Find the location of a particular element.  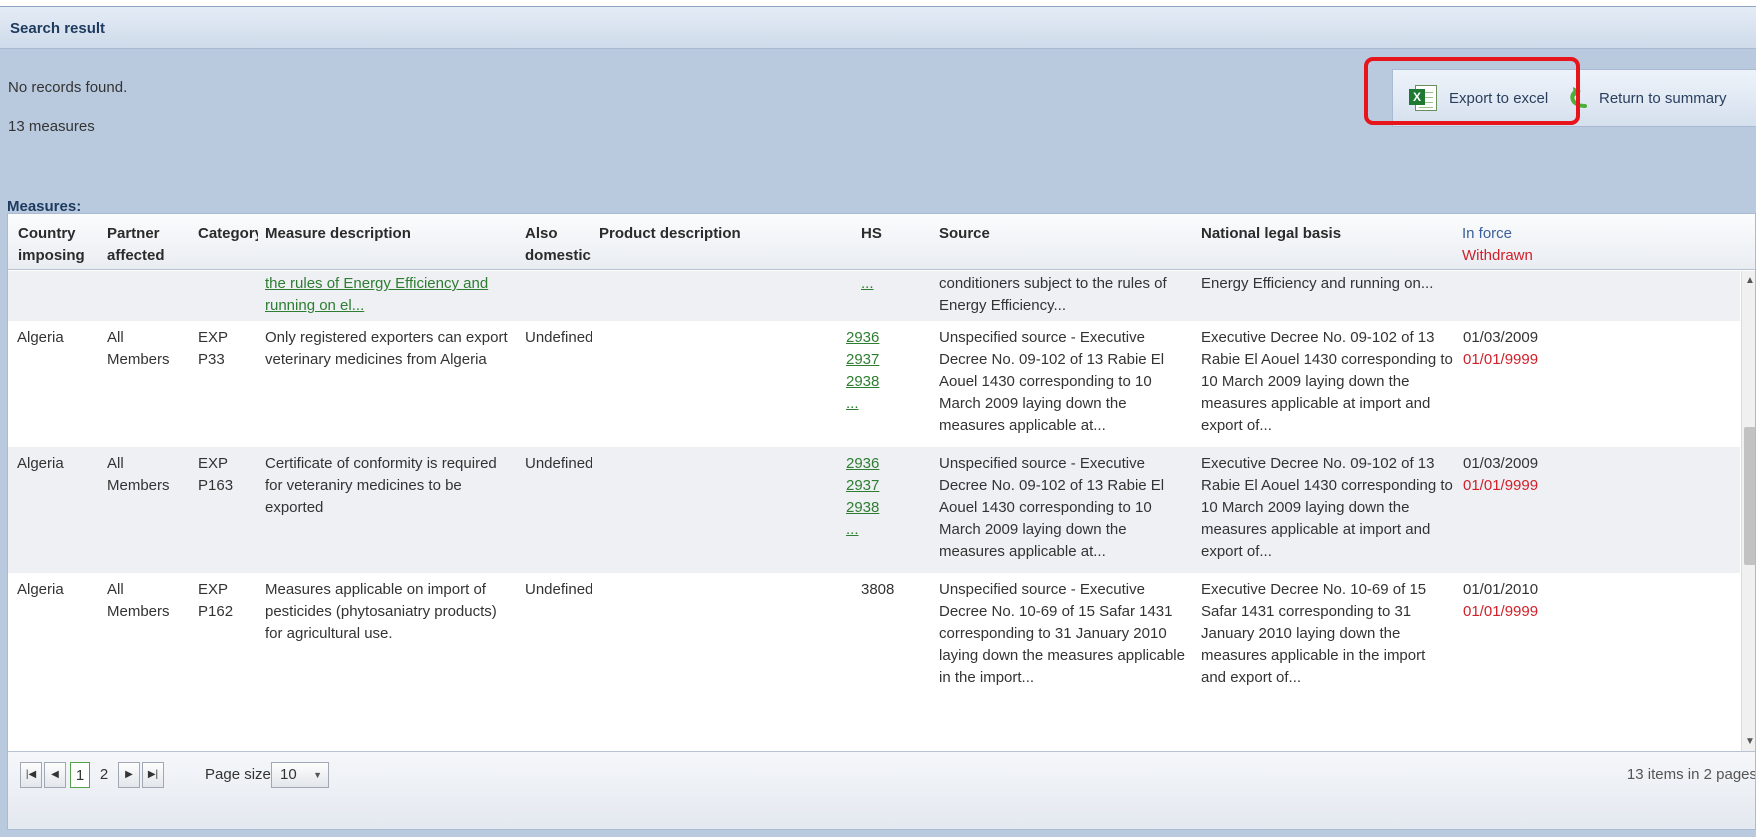

export-to-excel-button: X Export to excel is located at coordinates (1479, 98).